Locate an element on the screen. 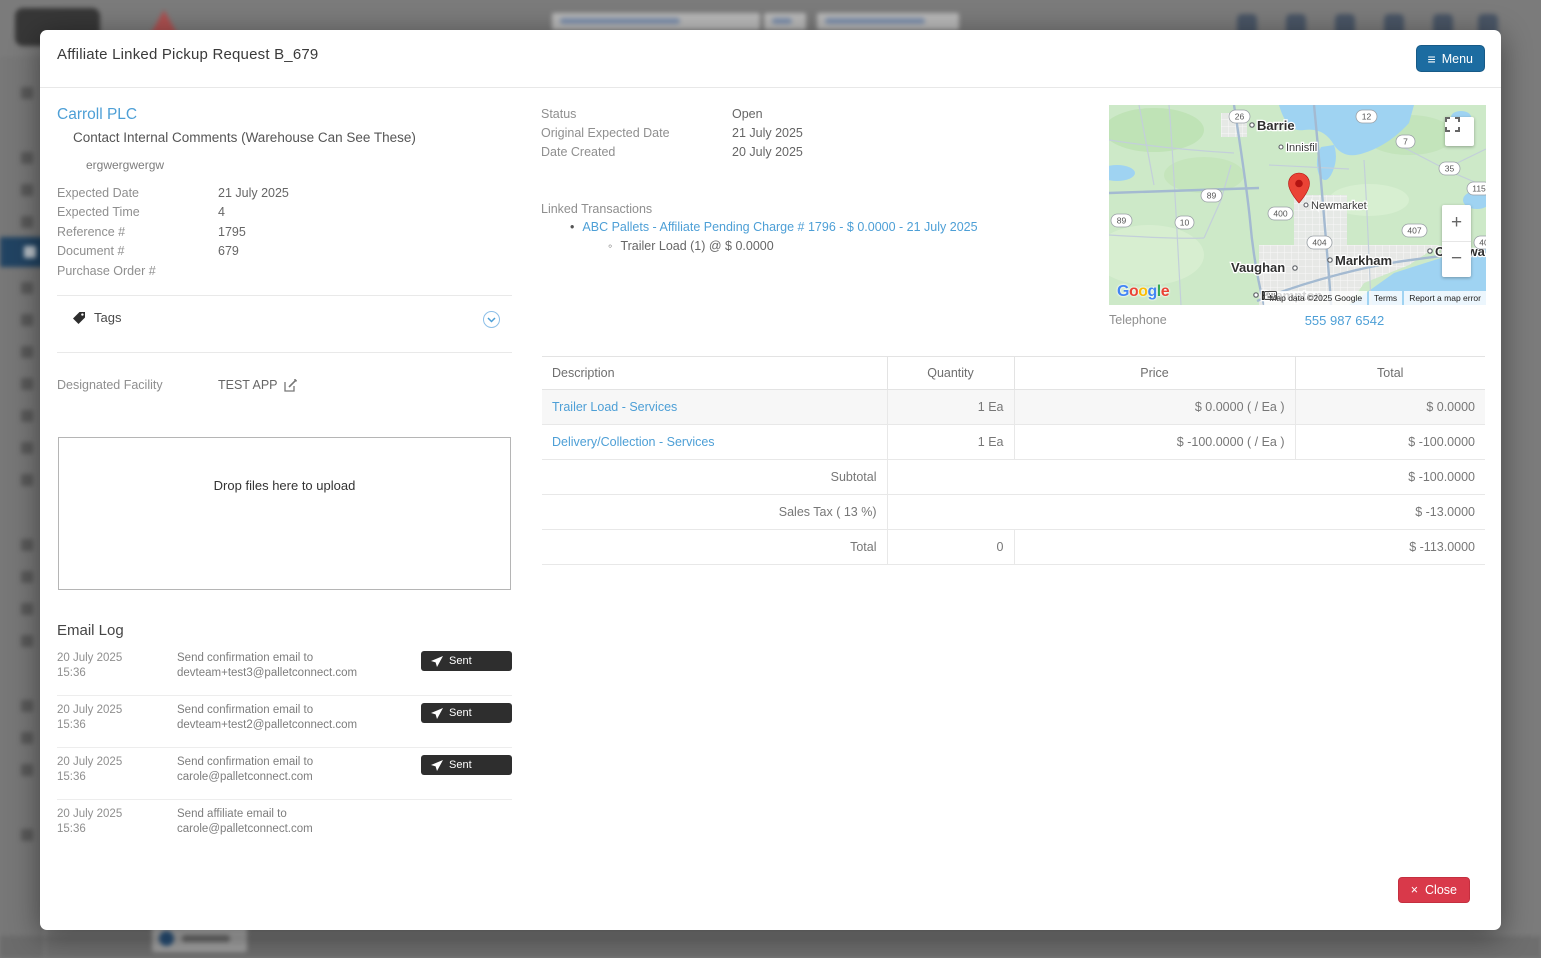 This screenshot has height=958, width=1541. svg-text: 115 is located at coordinates (1479, 189).